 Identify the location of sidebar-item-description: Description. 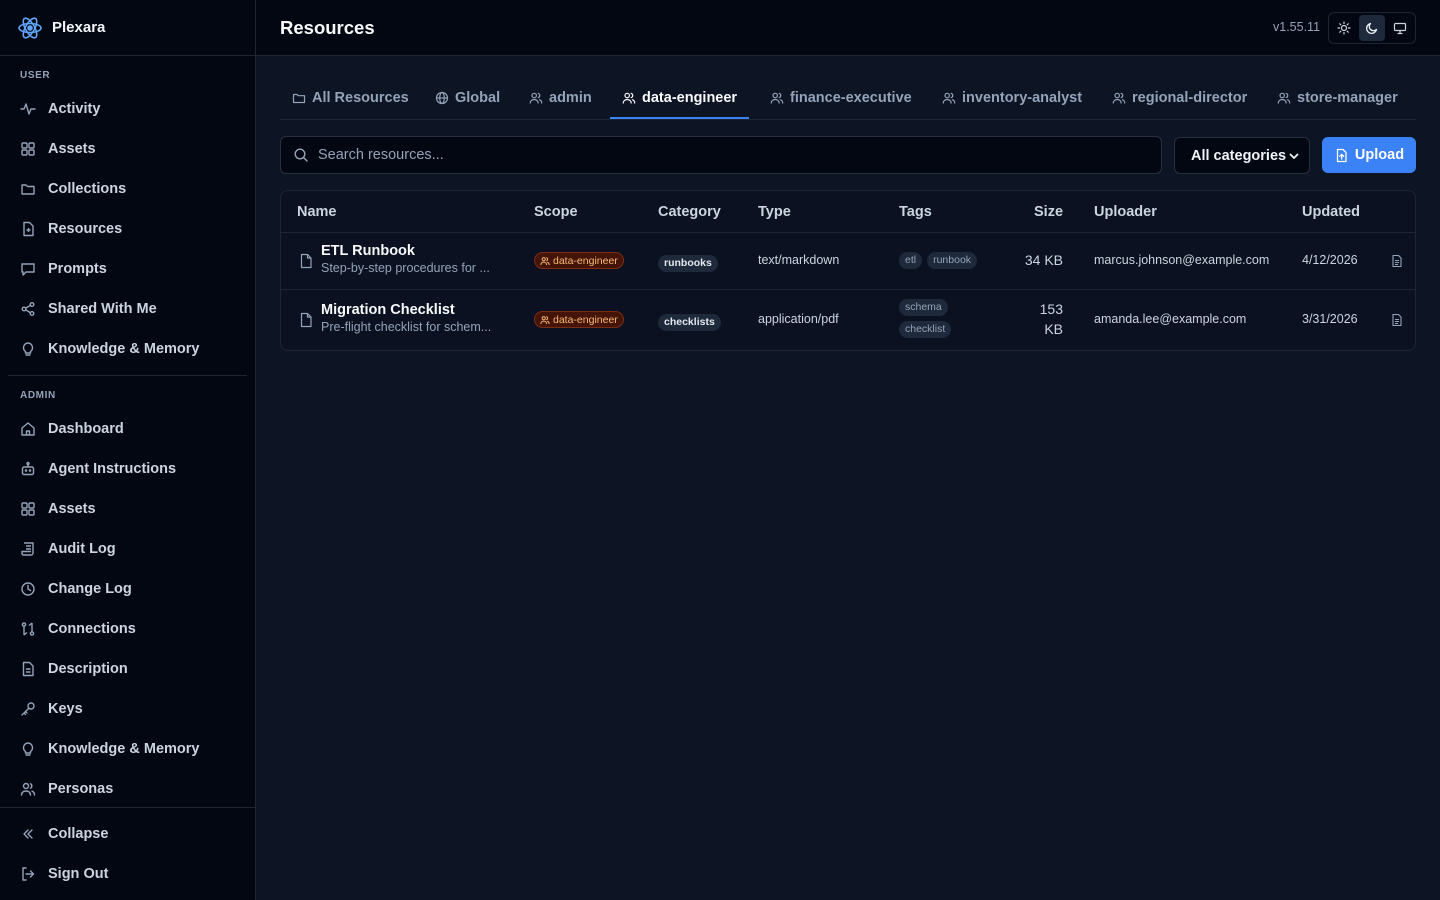
(127, 669).